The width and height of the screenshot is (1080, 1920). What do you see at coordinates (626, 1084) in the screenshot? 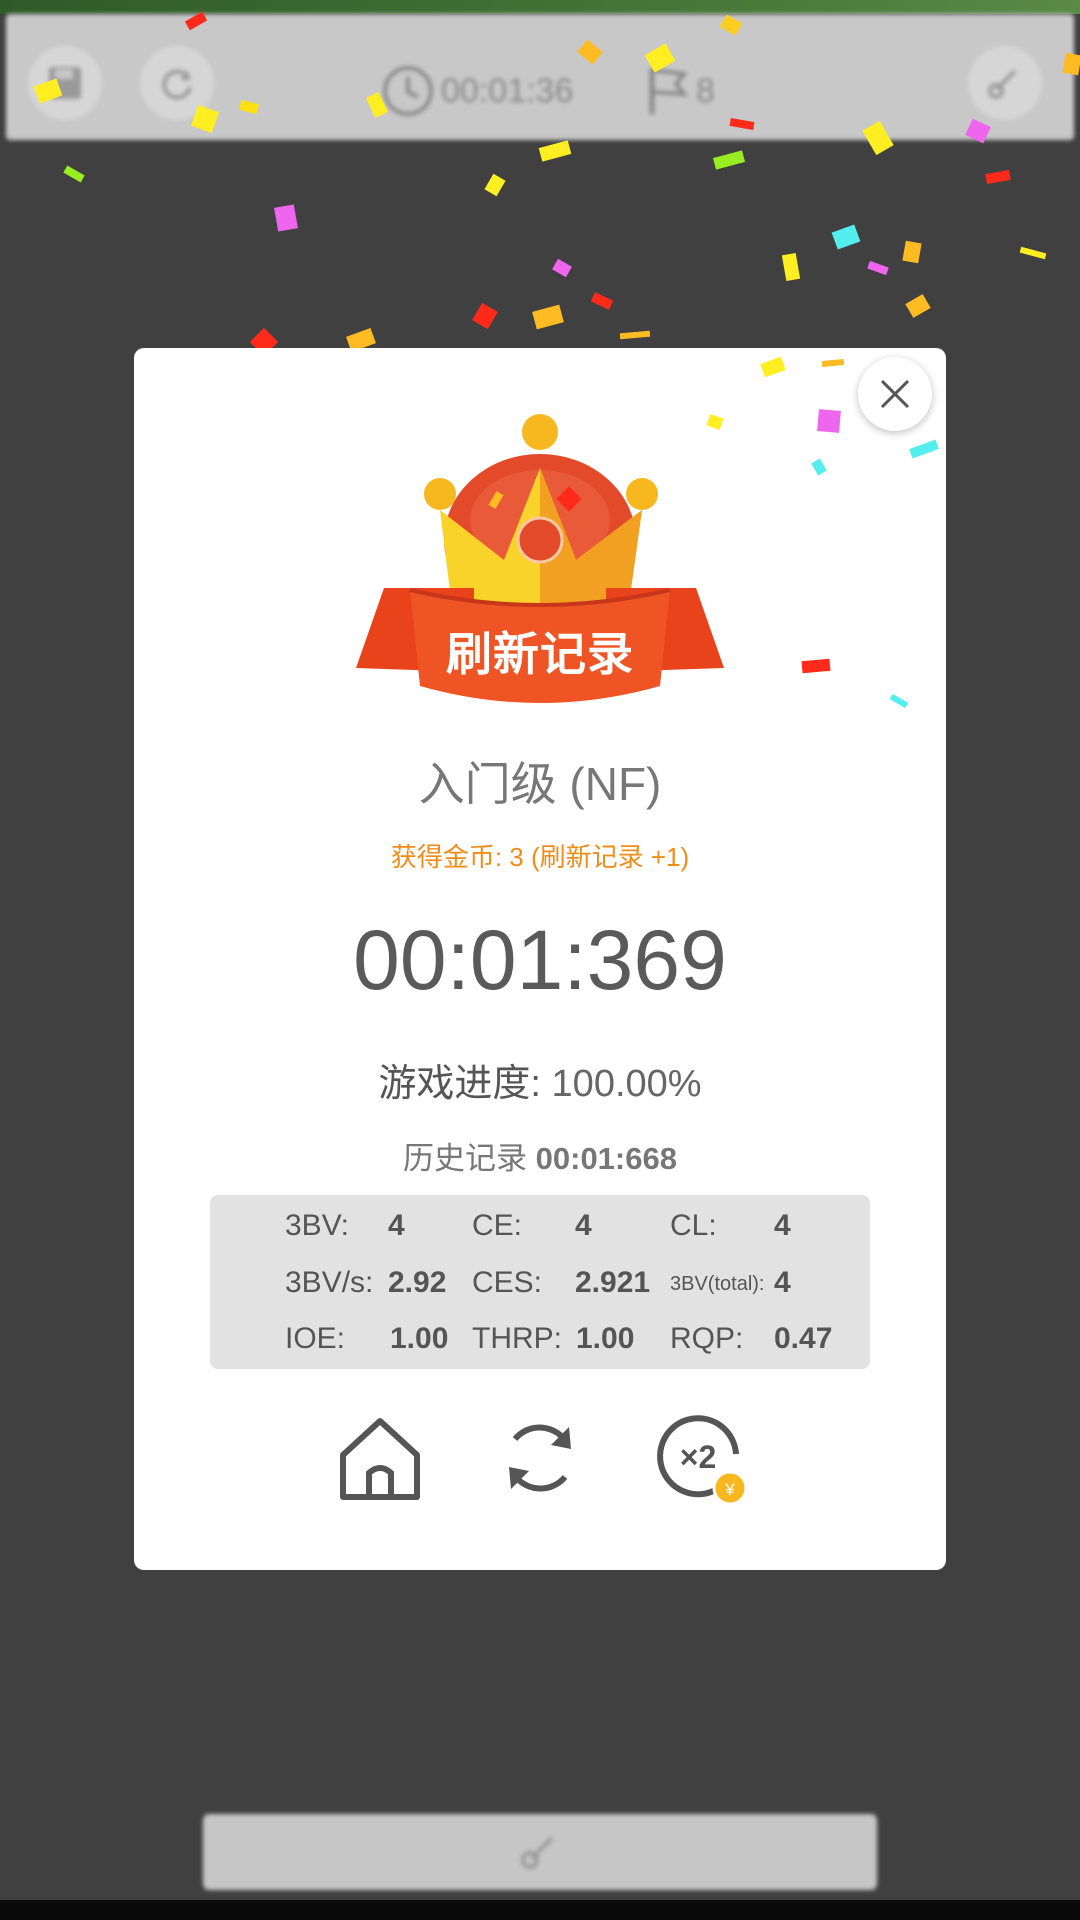
I see `progress-value: 100.00%` at bounding box center [626, 1084].